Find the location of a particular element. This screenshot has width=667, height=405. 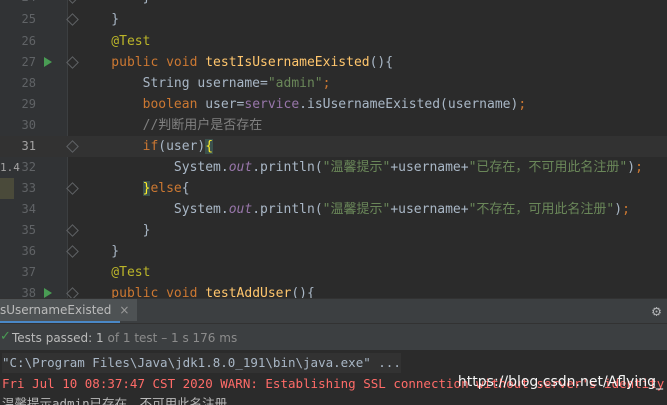

run-tab: sUsernameExisted × is located at coordinates (69, 310).